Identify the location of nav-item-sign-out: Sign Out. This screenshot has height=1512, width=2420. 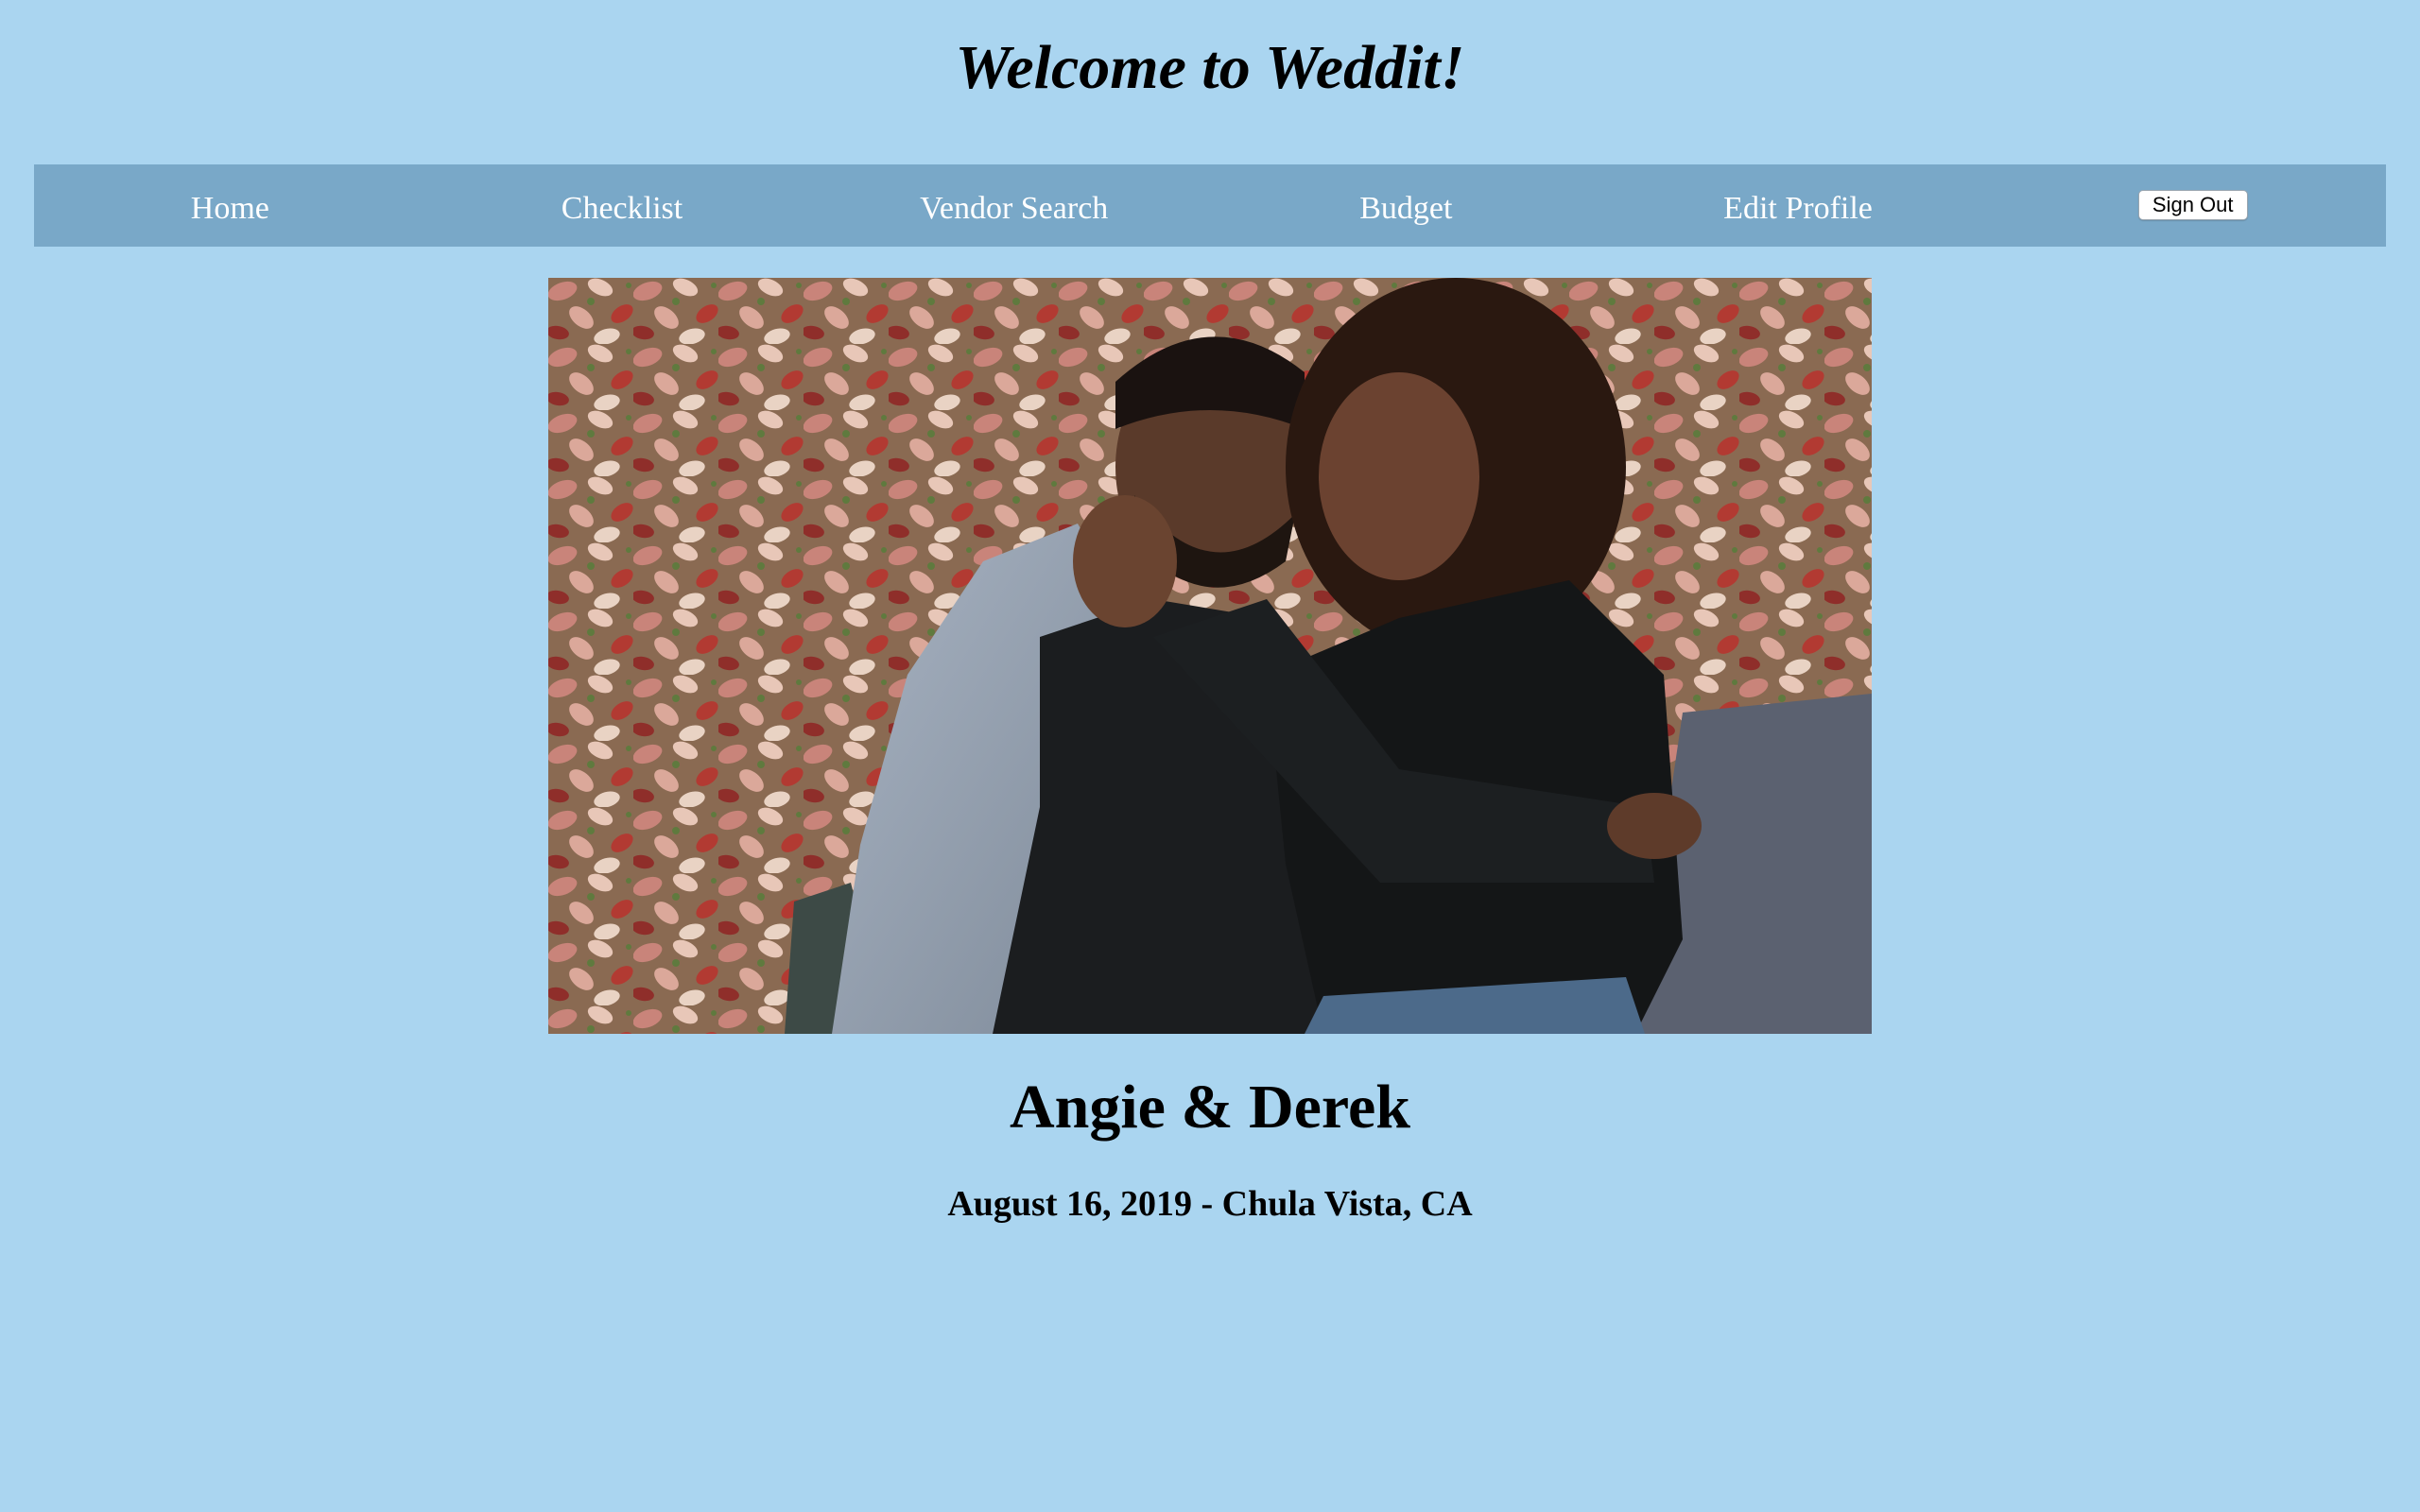
(2190, 205).